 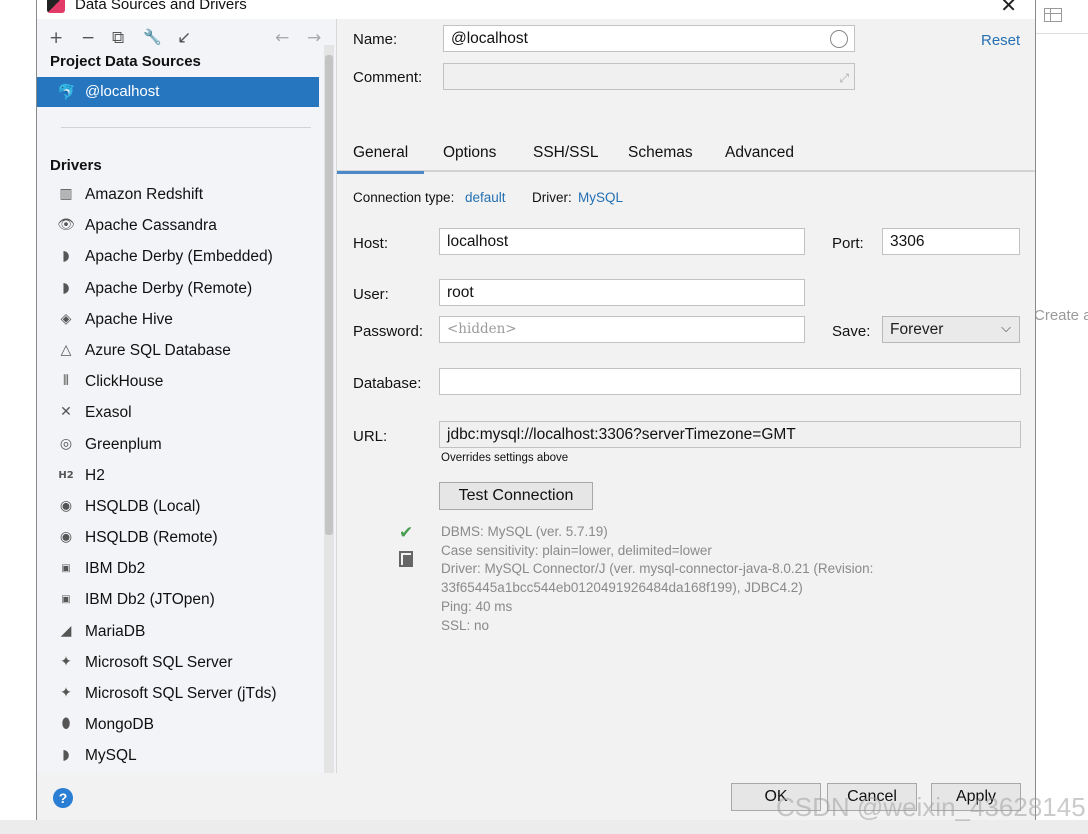 What do you see at coordinates (848, 243) in the screenshot?
I see `port-label: Port:` at bounding box center [848, 243].